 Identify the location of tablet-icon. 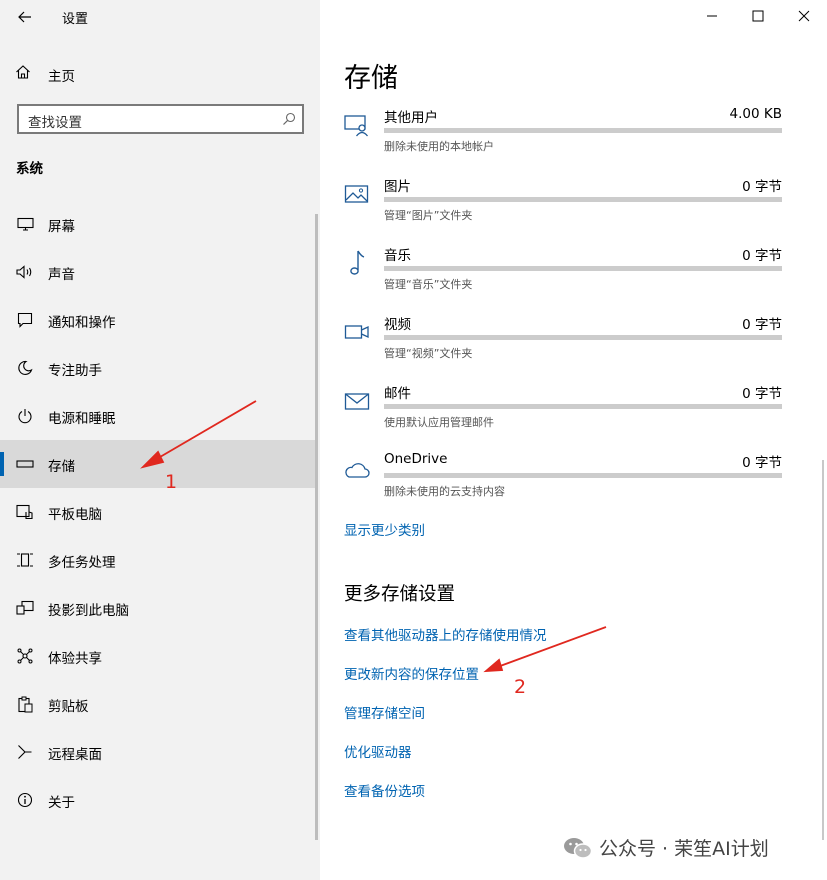
(25, 512).